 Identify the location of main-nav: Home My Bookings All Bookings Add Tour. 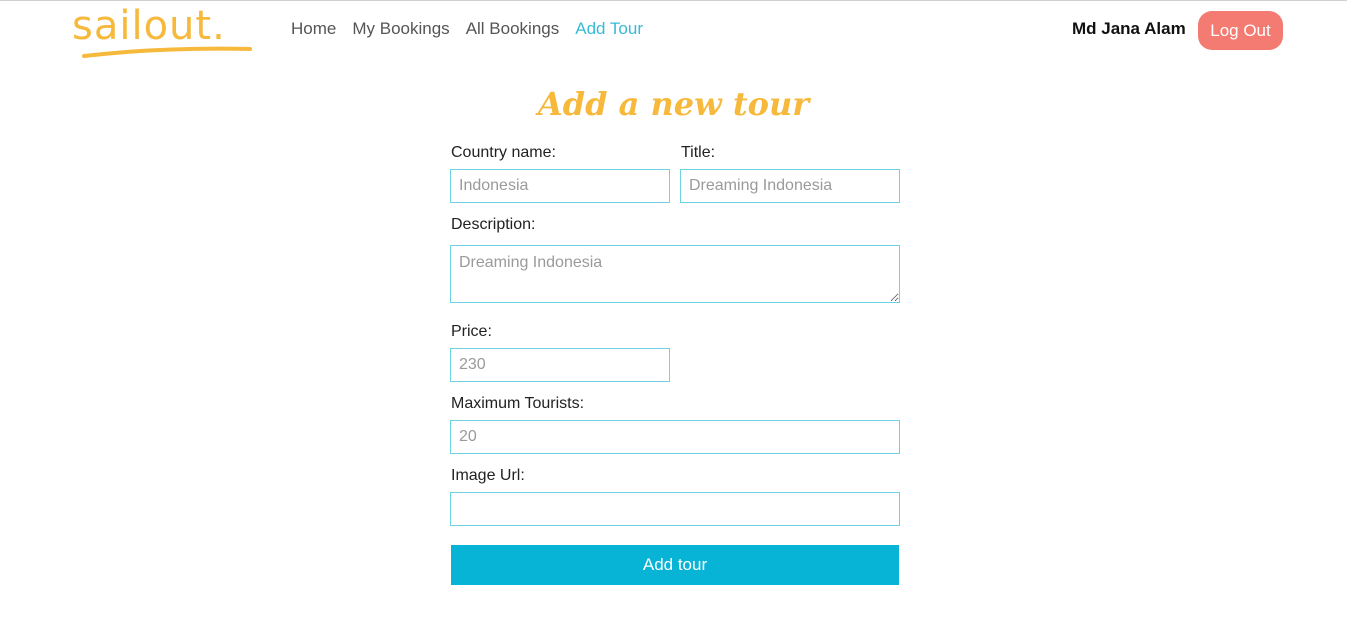
(467, 29).